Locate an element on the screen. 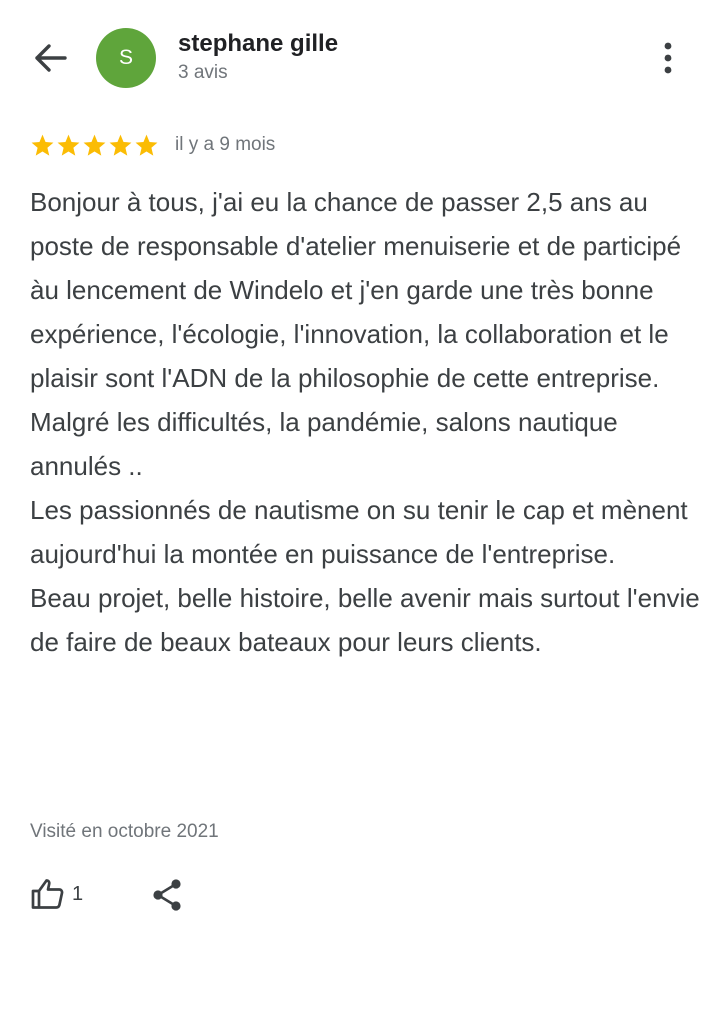  like-button: 1 is located at coordinates (56, 894).